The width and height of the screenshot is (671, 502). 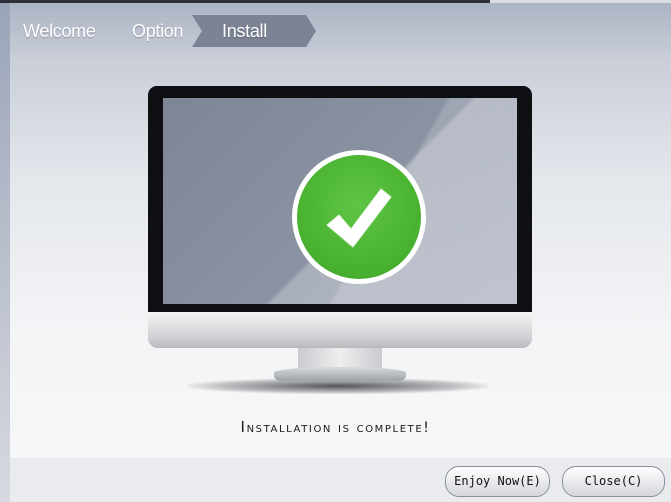 What do you see at coordinates (580, 1) in the screenshot?
I see `window-top-strip-right` at bounding box center [580, 1].